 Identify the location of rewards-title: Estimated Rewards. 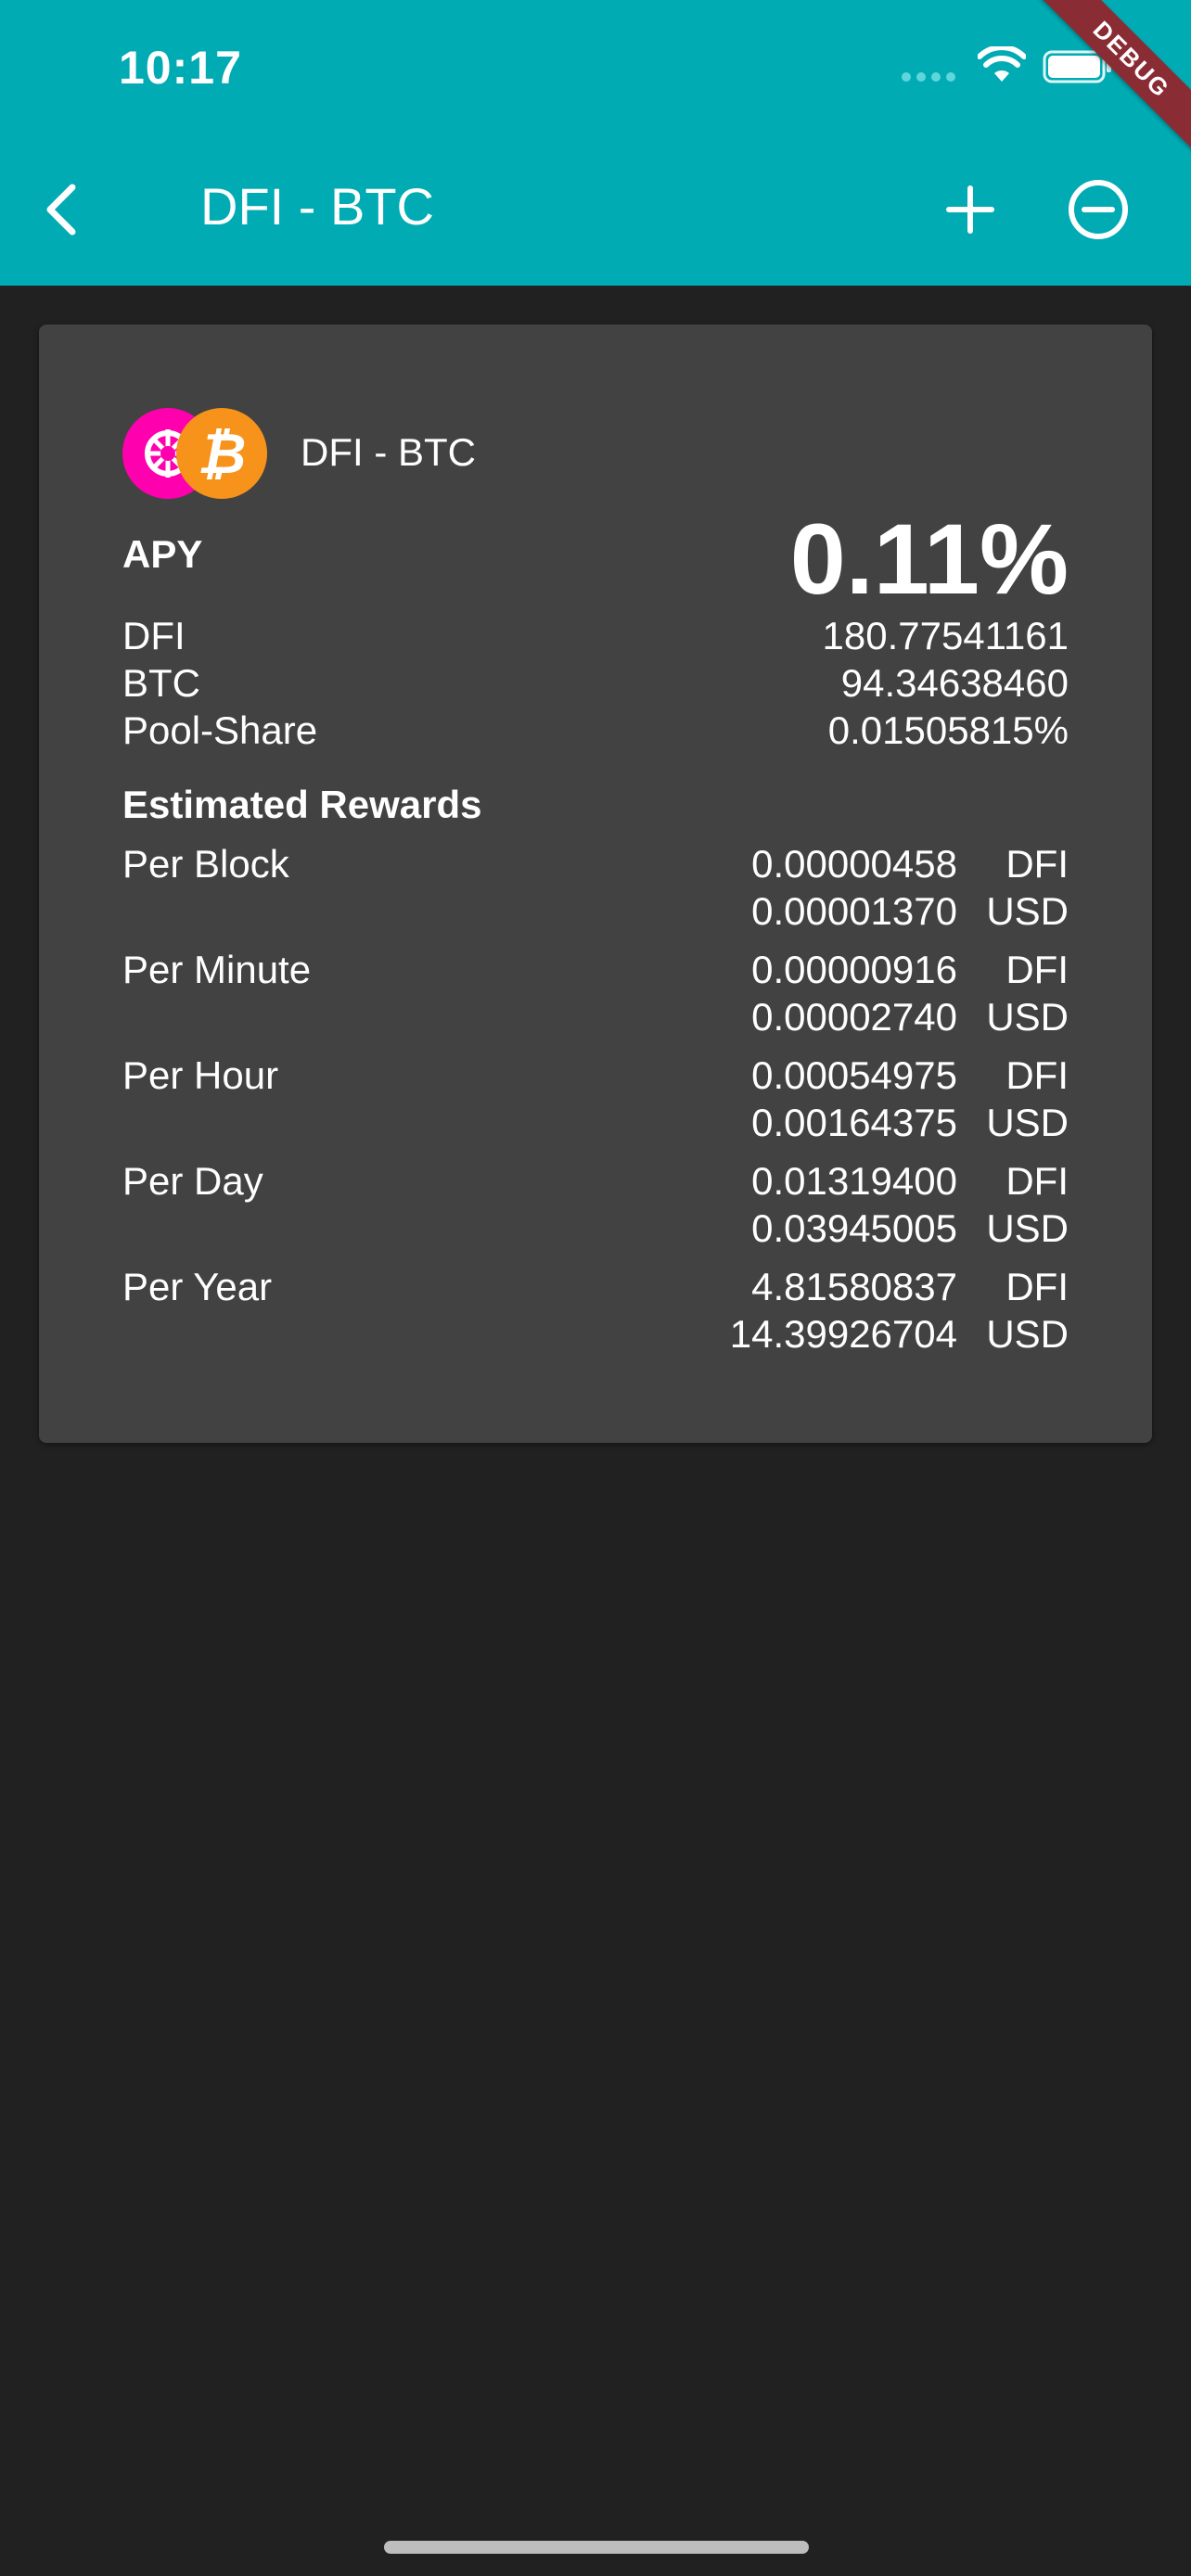
(302, 804).